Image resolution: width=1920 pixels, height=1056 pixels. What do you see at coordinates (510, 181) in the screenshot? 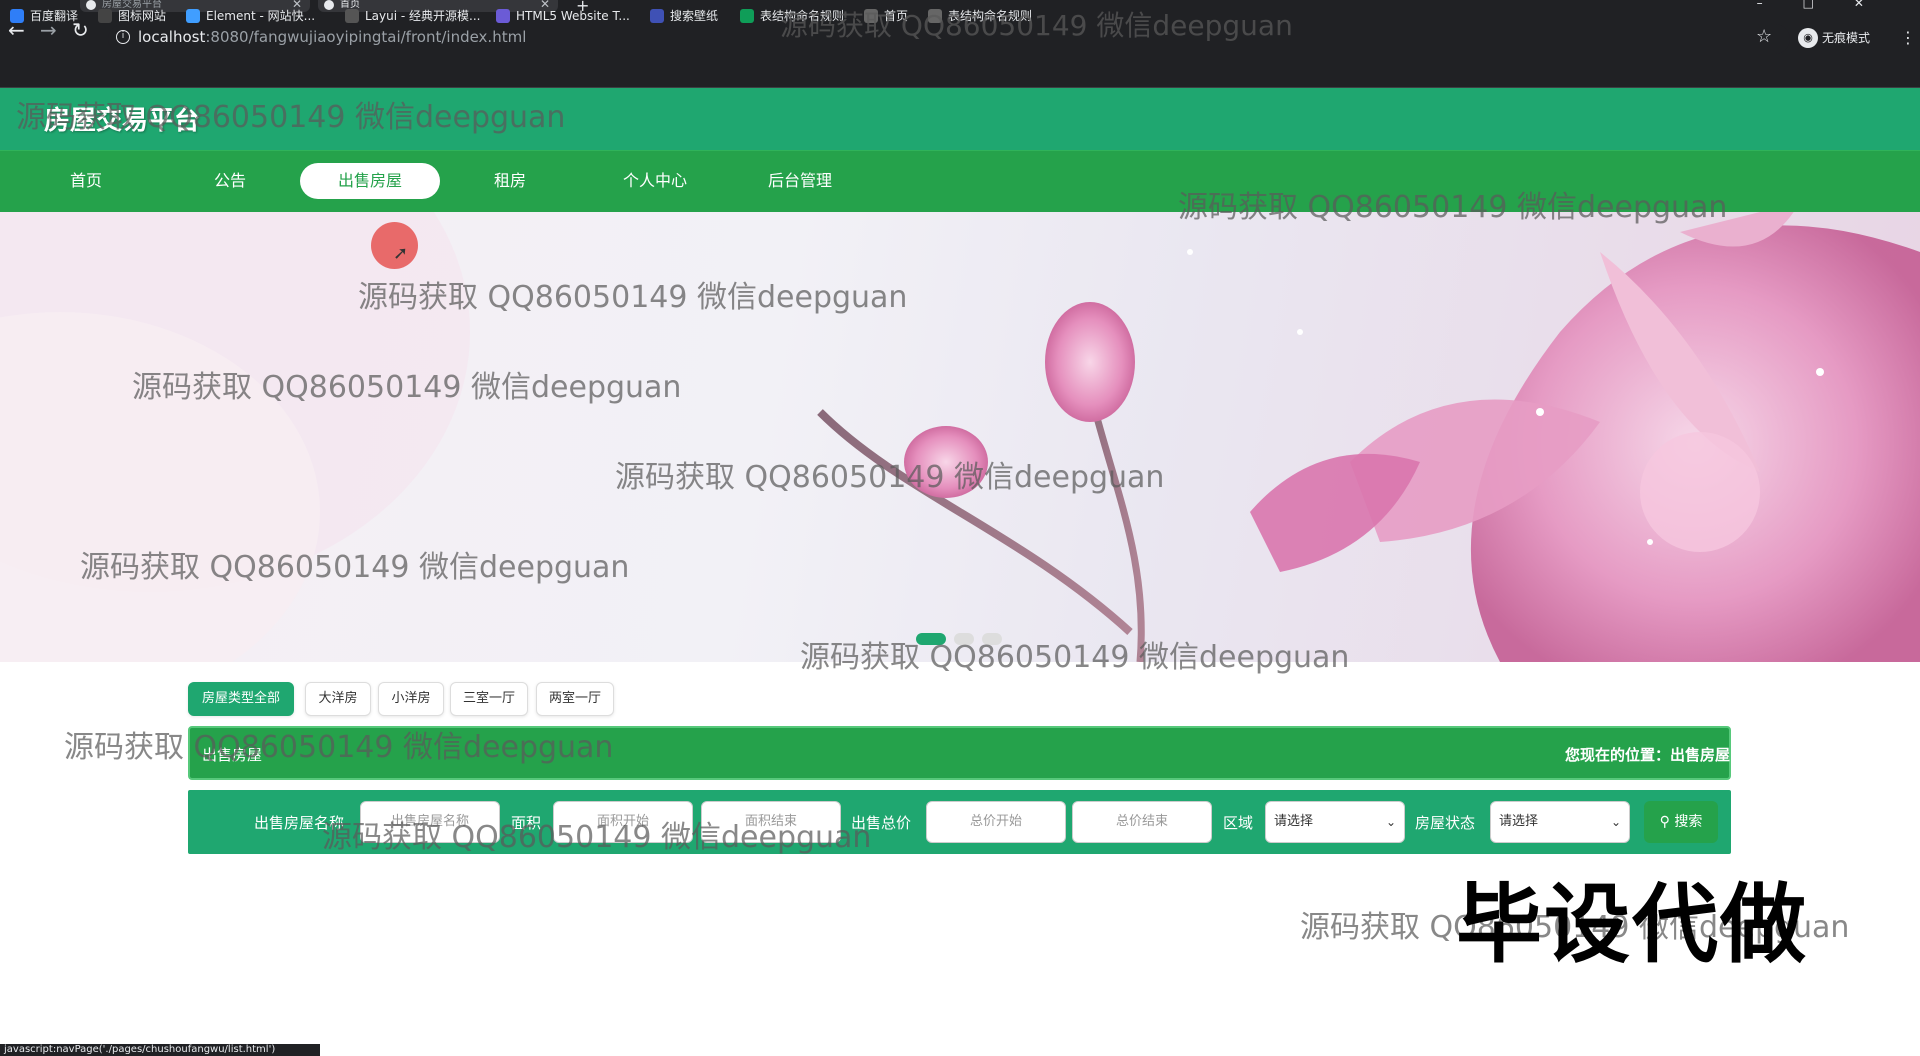
I see `nav-rent: 租房` at bounding box center [510, 181].